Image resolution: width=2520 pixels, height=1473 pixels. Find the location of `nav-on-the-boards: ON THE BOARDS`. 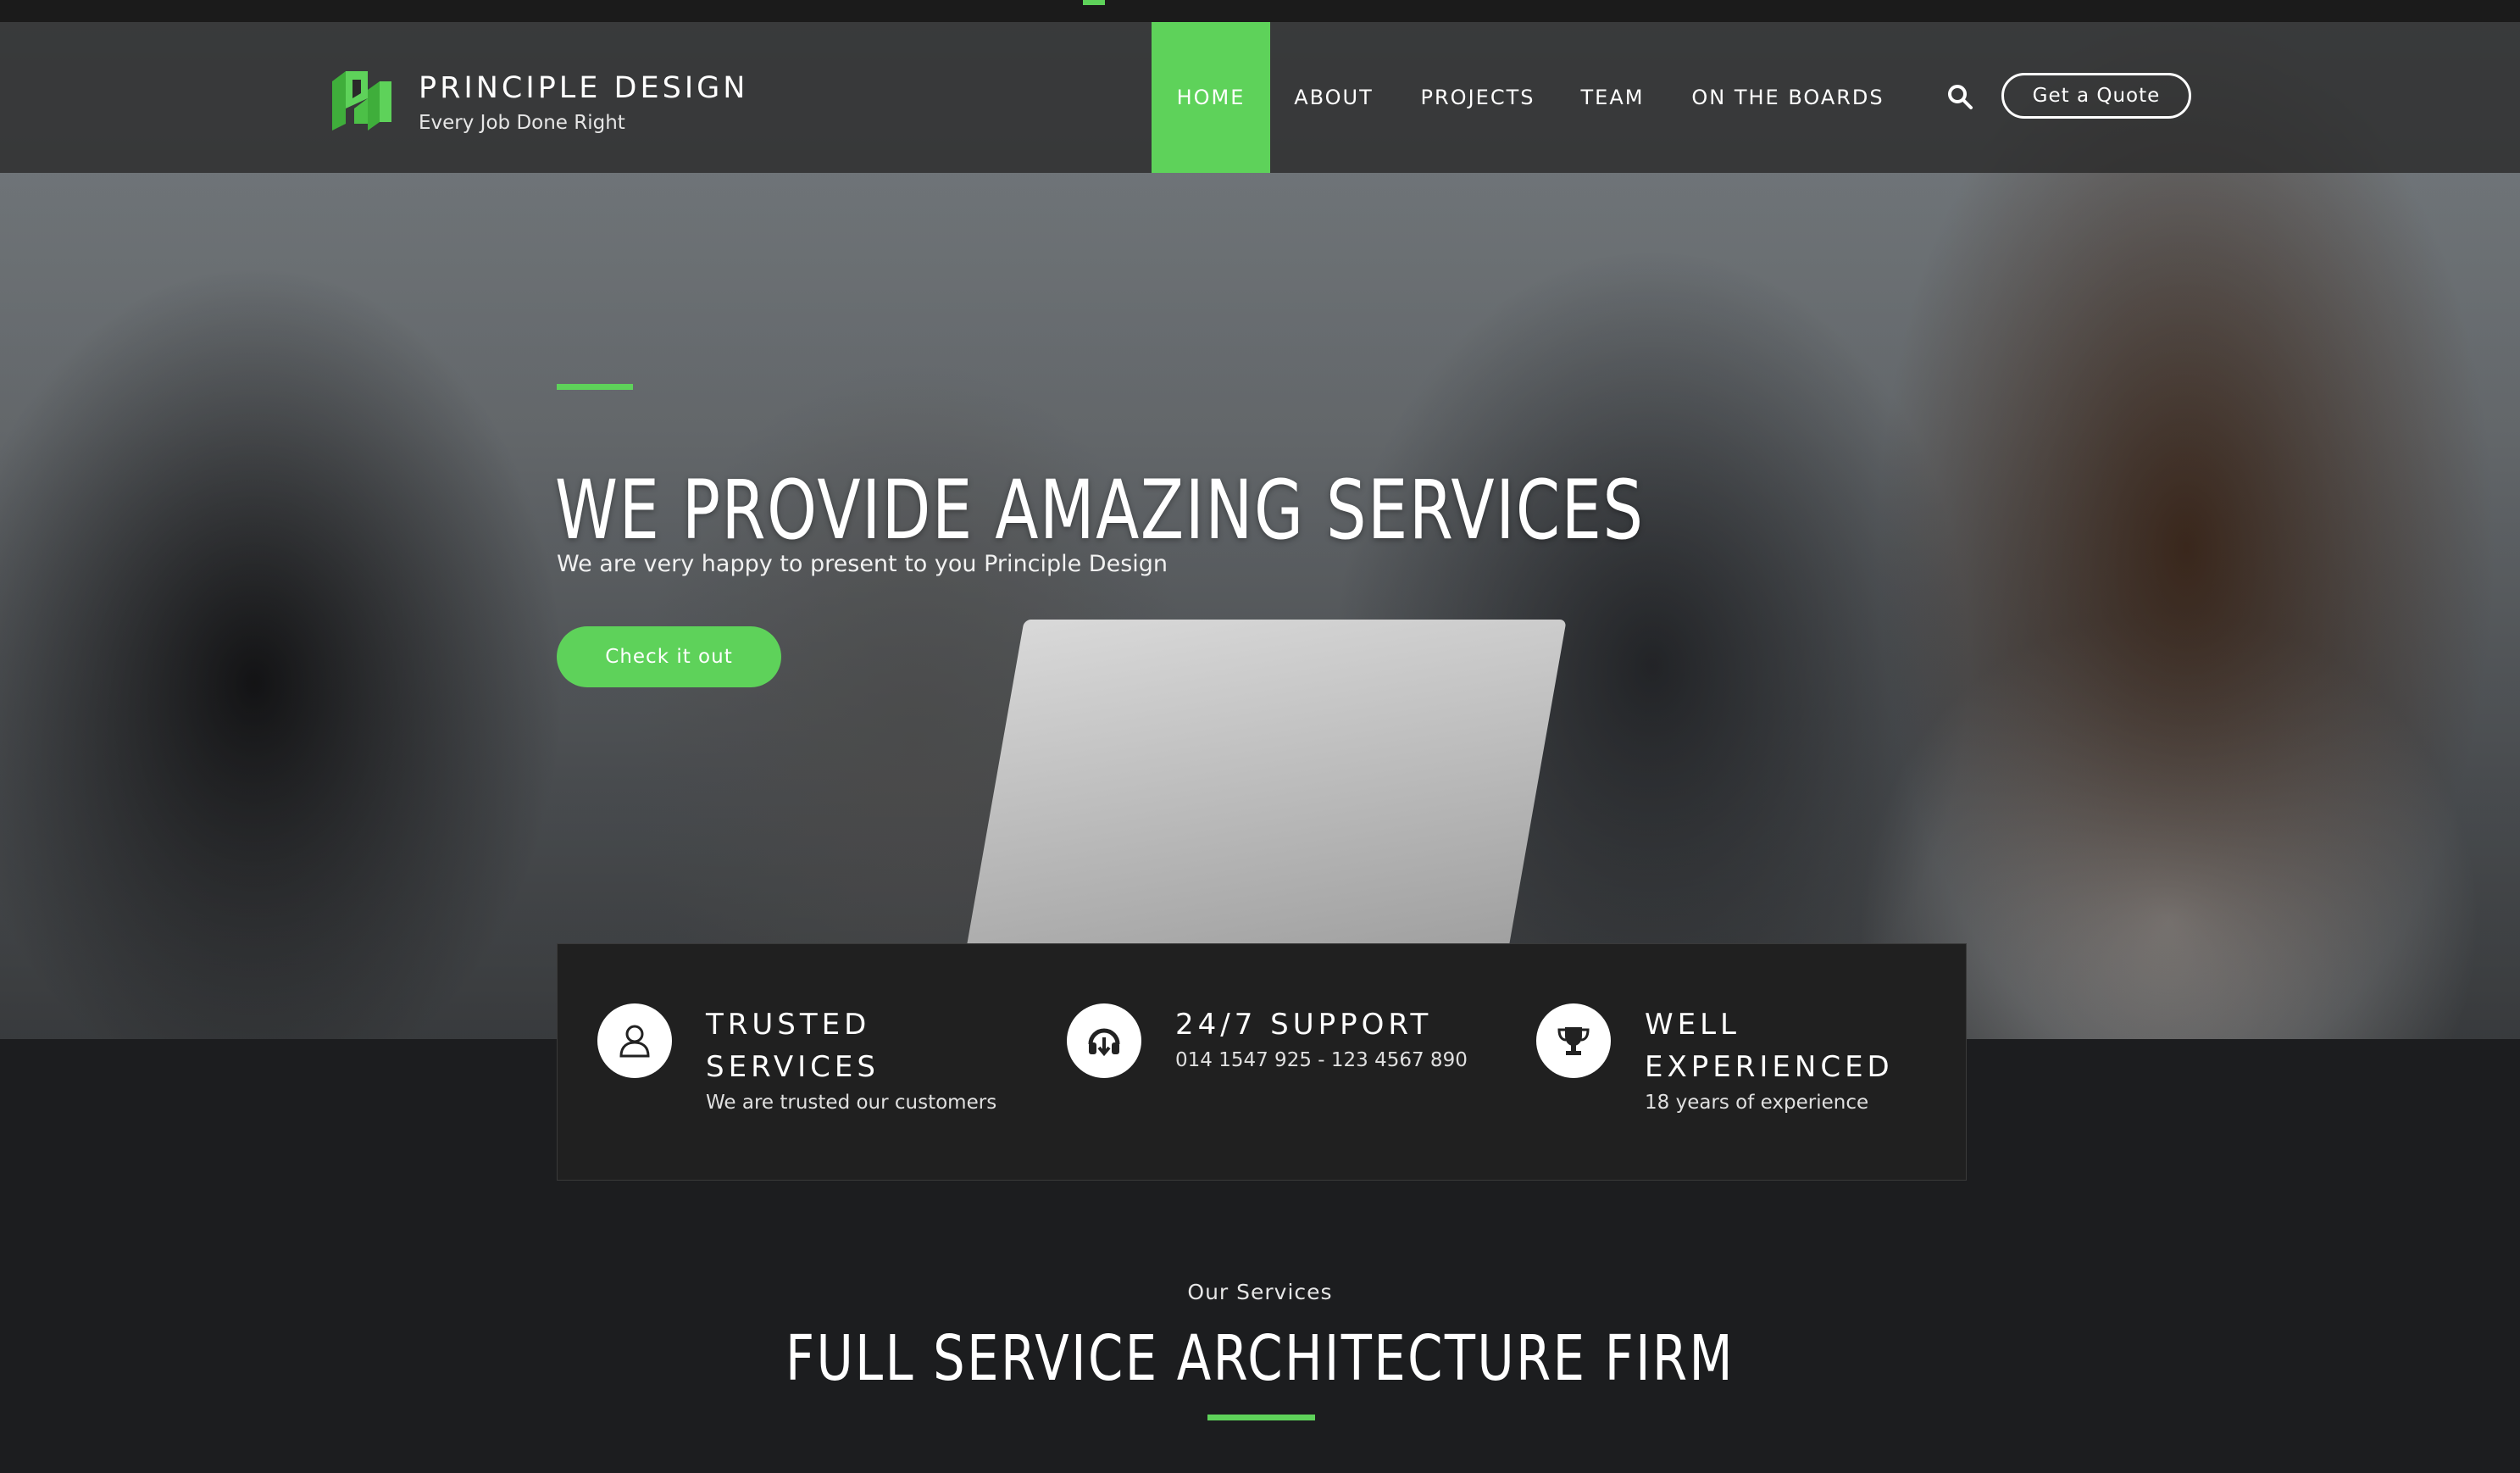

nav-on-the-boards: ON THE BOARDS is located at coordinates (1787, 97).